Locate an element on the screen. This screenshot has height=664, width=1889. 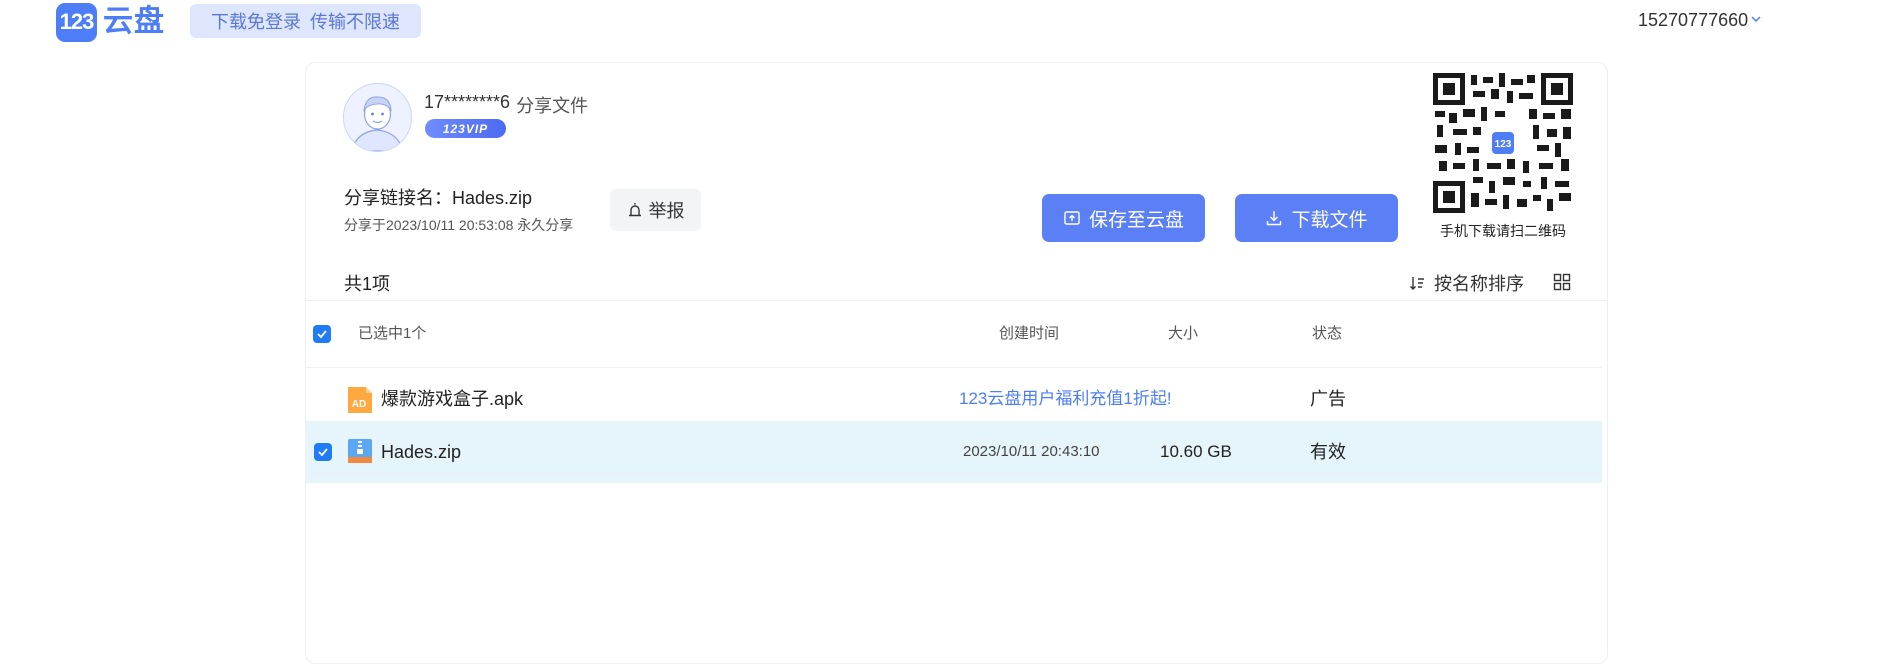
sort-button: 按名称排序 is located at coordinates (1466, 283).